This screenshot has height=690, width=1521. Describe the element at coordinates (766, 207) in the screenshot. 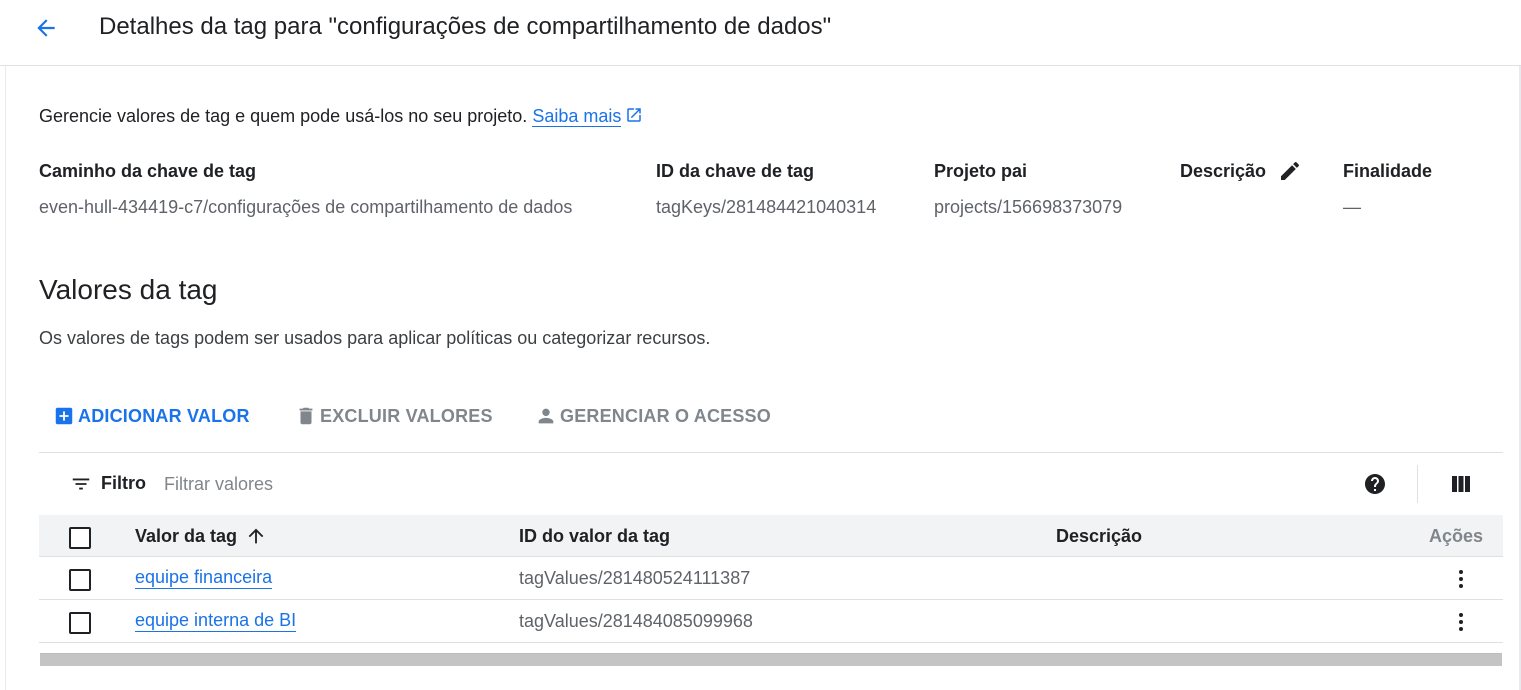

I see `tag-key-id-value: tagKeys/281484421040314` at that location.